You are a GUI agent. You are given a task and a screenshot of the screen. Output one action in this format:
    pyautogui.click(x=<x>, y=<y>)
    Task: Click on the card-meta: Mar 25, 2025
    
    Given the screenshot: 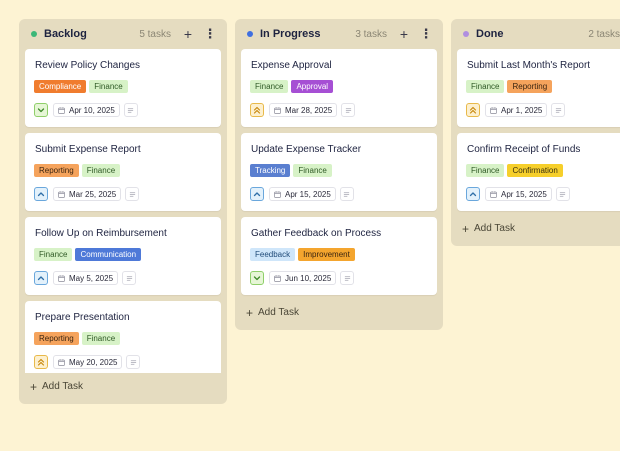 What is the action you would take?
    pyautogui.click(x=87, y=194)
    